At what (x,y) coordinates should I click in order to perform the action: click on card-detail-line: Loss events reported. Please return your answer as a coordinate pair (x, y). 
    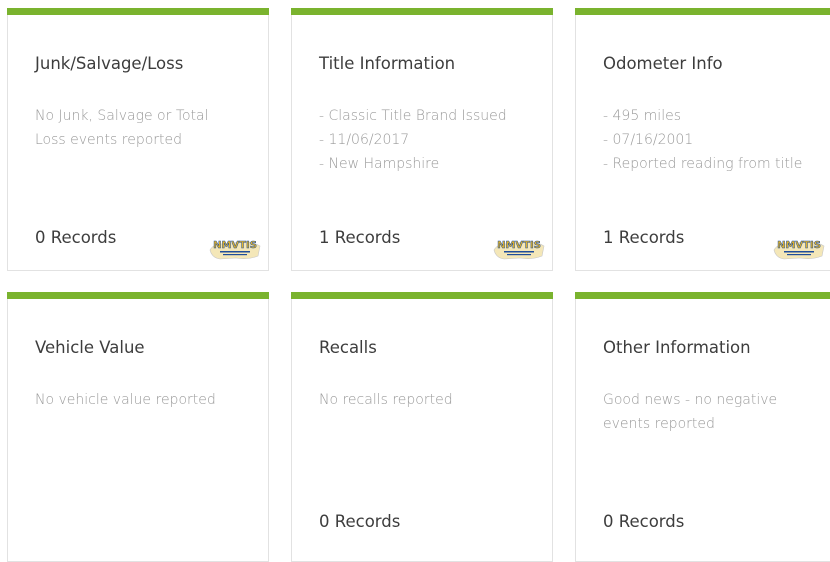
    Looking at the image, I should click on (109, 140).